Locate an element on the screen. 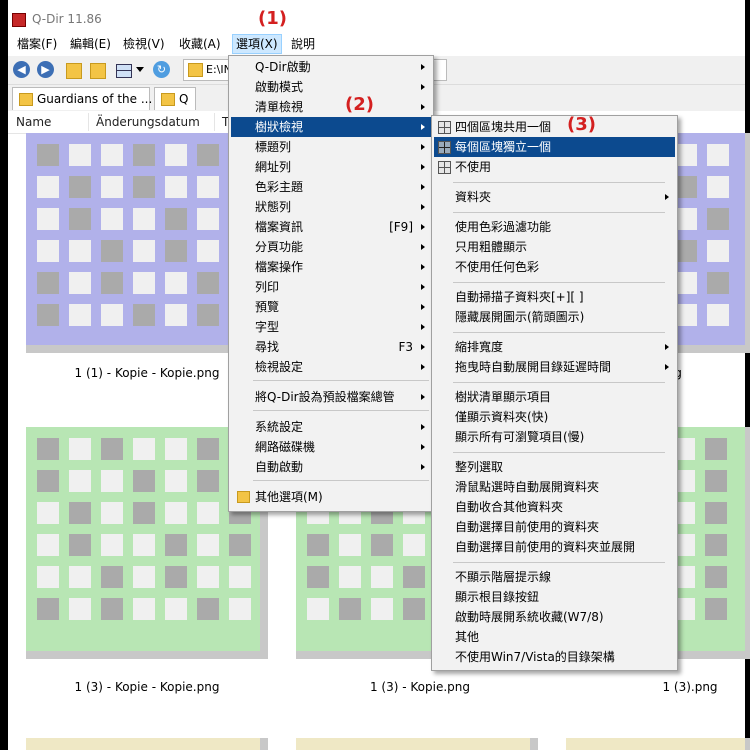 Image resolution: width=750 pixels, height=750 pixels. back-icon: ◀ is located at coordinates (21, 69).